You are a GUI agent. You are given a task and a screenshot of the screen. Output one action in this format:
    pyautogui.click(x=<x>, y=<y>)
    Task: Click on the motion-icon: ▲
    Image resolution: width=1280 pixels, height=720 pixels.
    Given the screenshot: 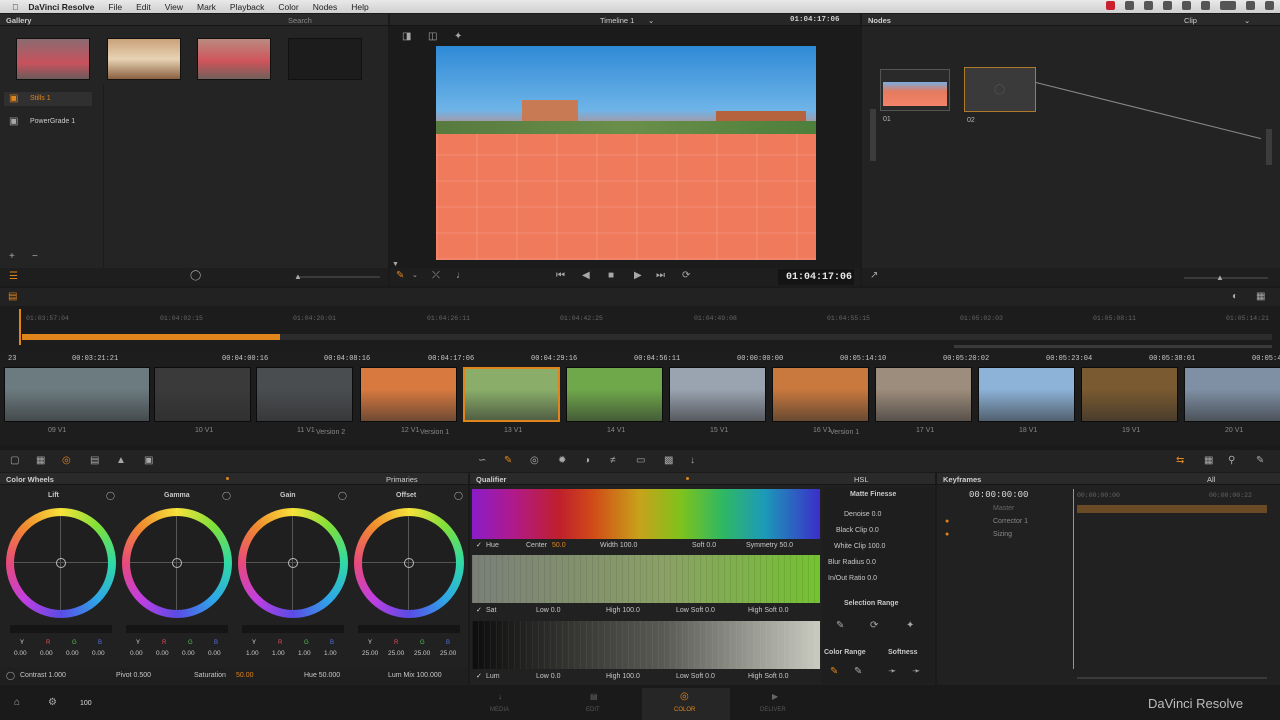 What is the action you would take?
    pyautogui.click(x=121, y=461)
    